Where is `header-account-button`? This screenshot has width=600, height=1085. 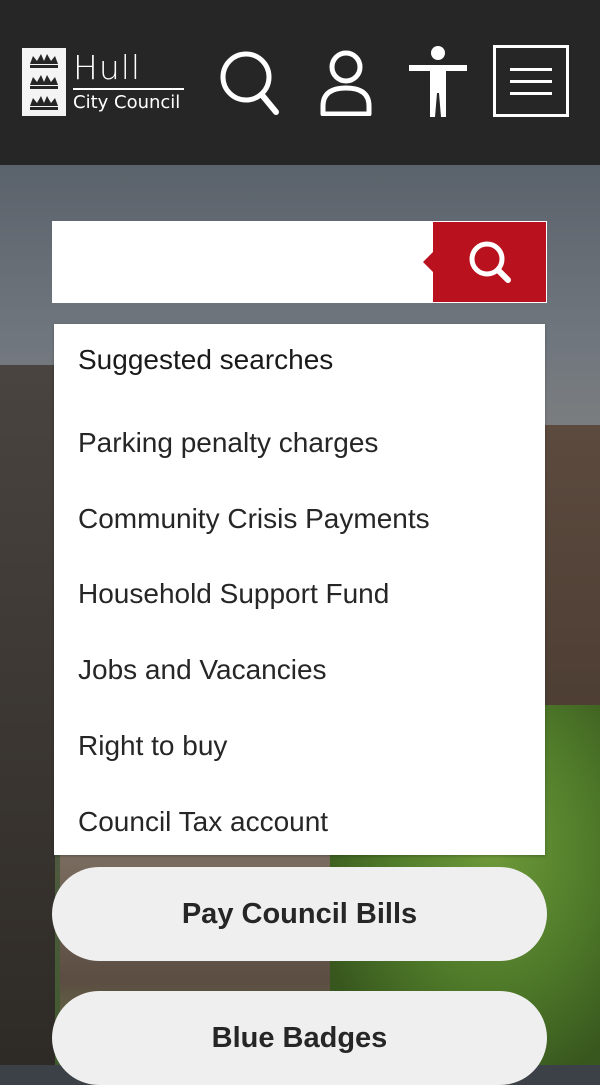 header-account-button is located at coordinates (346, 82).